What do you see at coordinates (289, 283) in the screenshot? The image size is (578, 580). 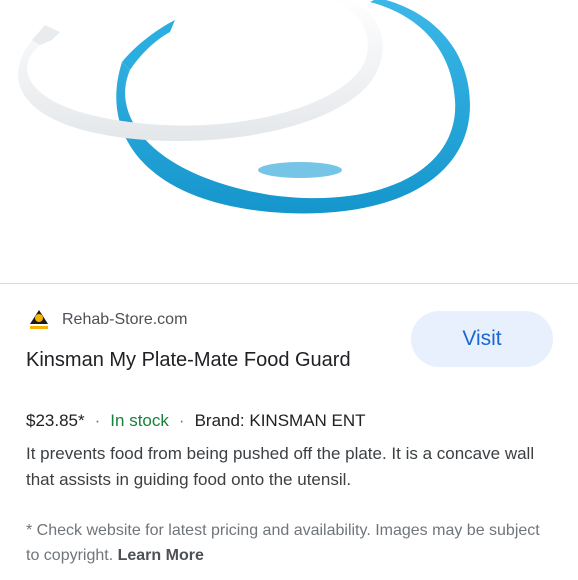 I see `divider` at bounding box center [289, 283].